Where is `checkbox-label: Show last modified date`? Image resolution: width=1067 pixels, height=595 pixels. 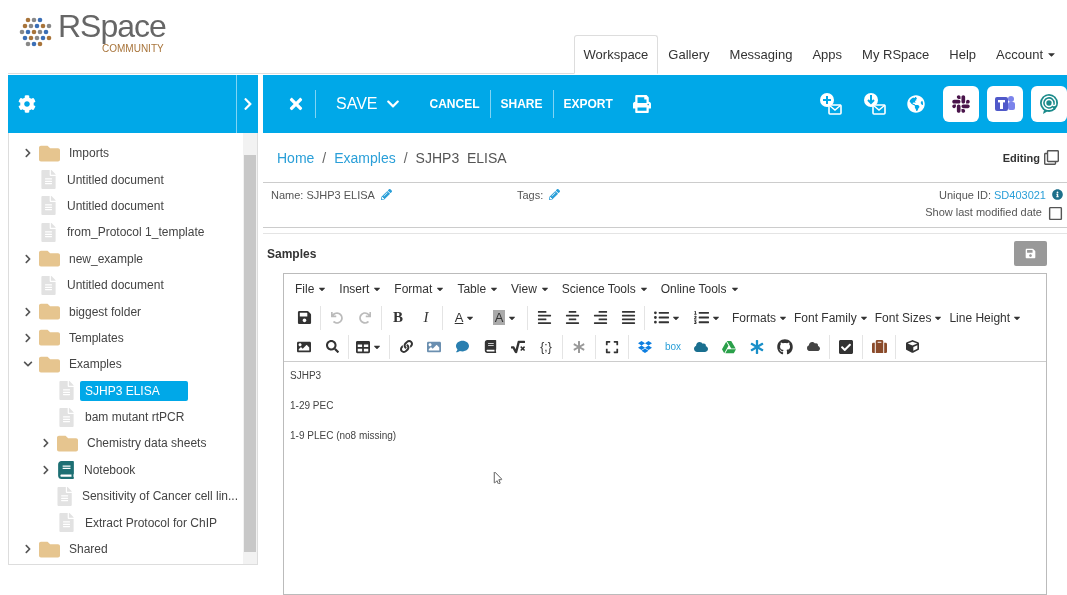
checkbox-label: Show last modified date is located at coordinates (983, 212).